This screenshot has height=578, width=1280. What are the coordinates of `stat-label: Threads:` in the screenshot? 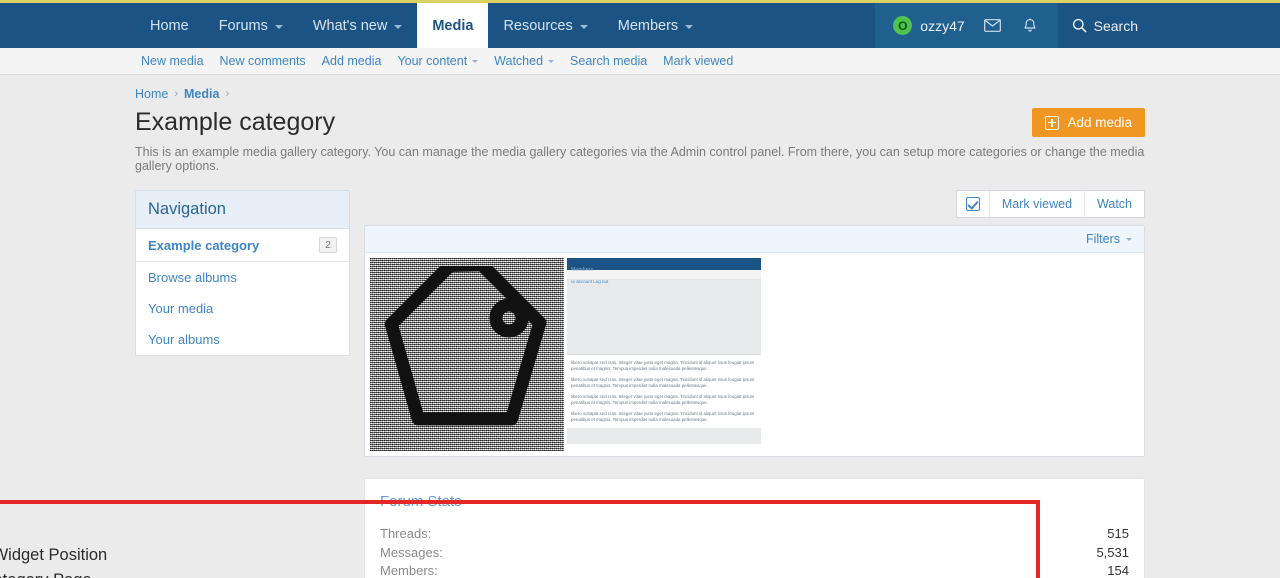 It's located at (406, 533).